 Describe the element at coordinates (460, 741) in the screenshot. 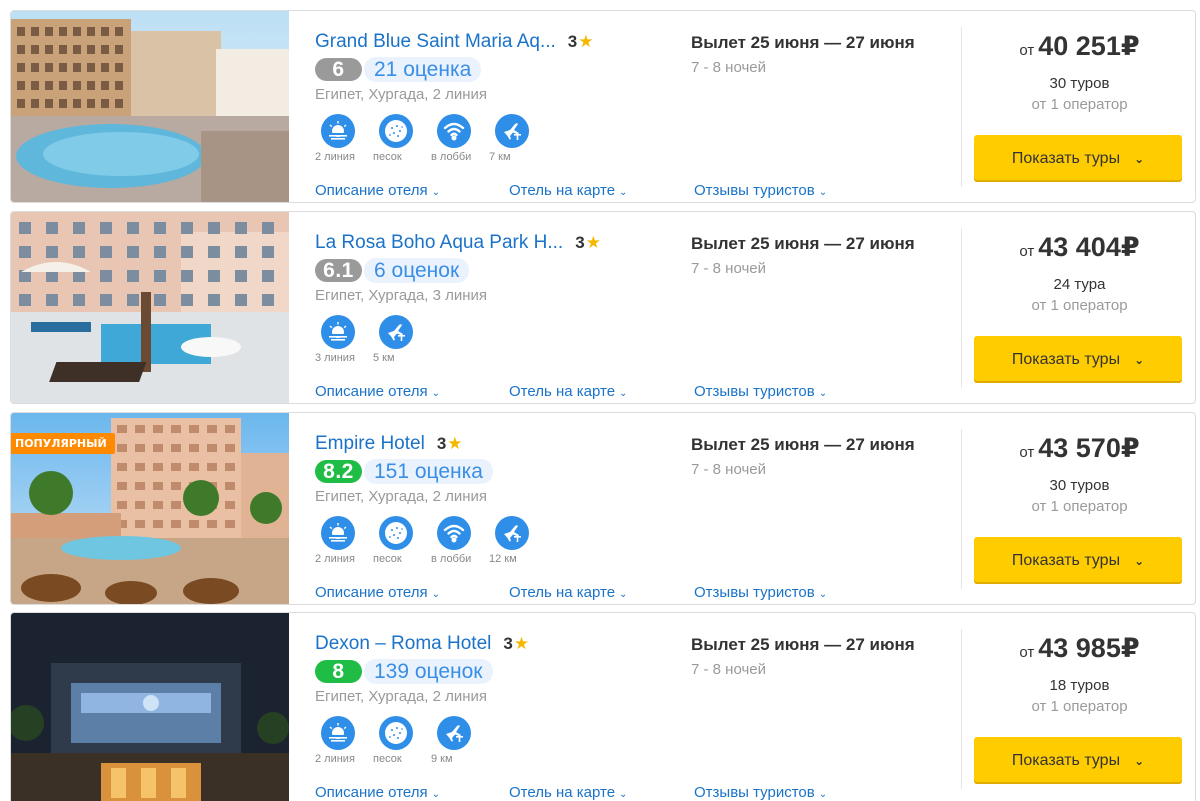

I see `amenity: 9 км` at that location.